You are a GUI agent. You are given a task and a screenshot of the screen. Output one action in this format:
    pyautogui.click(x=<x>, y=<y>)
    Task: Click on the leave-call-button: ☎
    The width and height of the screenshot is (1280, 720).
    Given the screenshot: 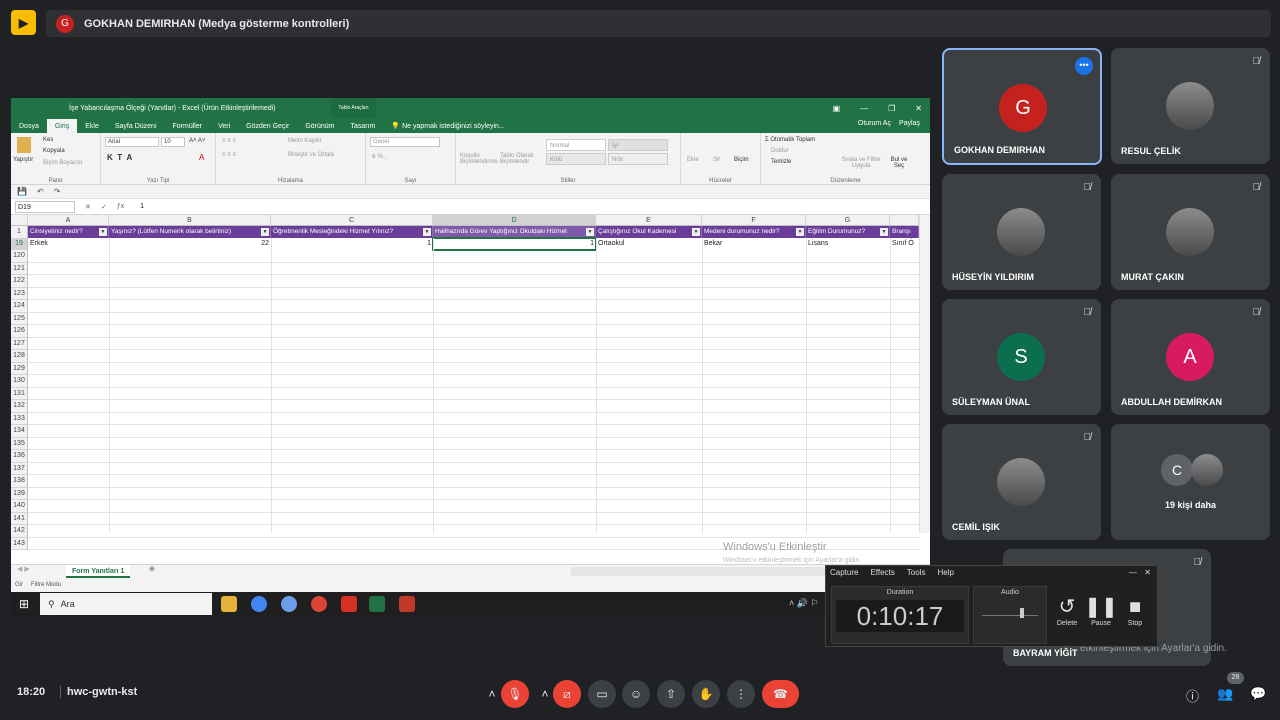 What is the action you would take?
    pyautogui.click(x=780, y=694)
    